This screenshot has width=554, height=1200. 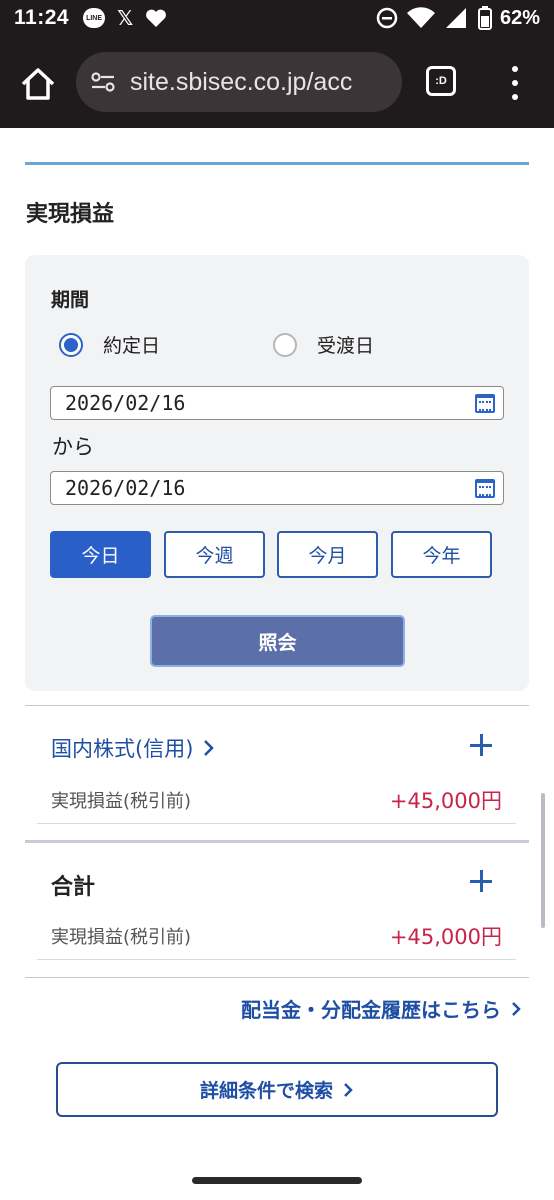 What do you see at coordinates (484, 18) in the screenshot?
I see `battery-icon` at bounding box center [484, 18].